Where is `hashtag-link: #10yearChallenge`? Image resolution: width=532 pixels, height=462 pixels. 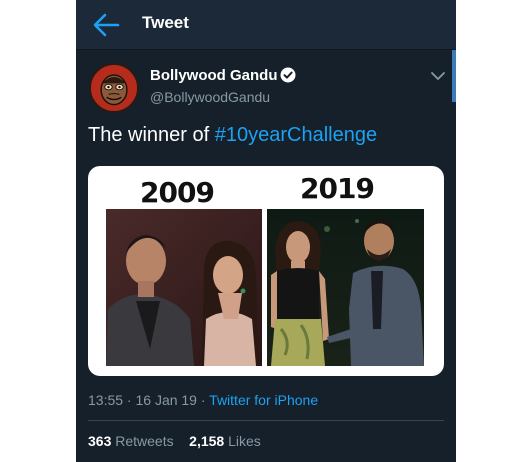
hashtag-link: #10yearChallenge is located at coordinates (296, 135).